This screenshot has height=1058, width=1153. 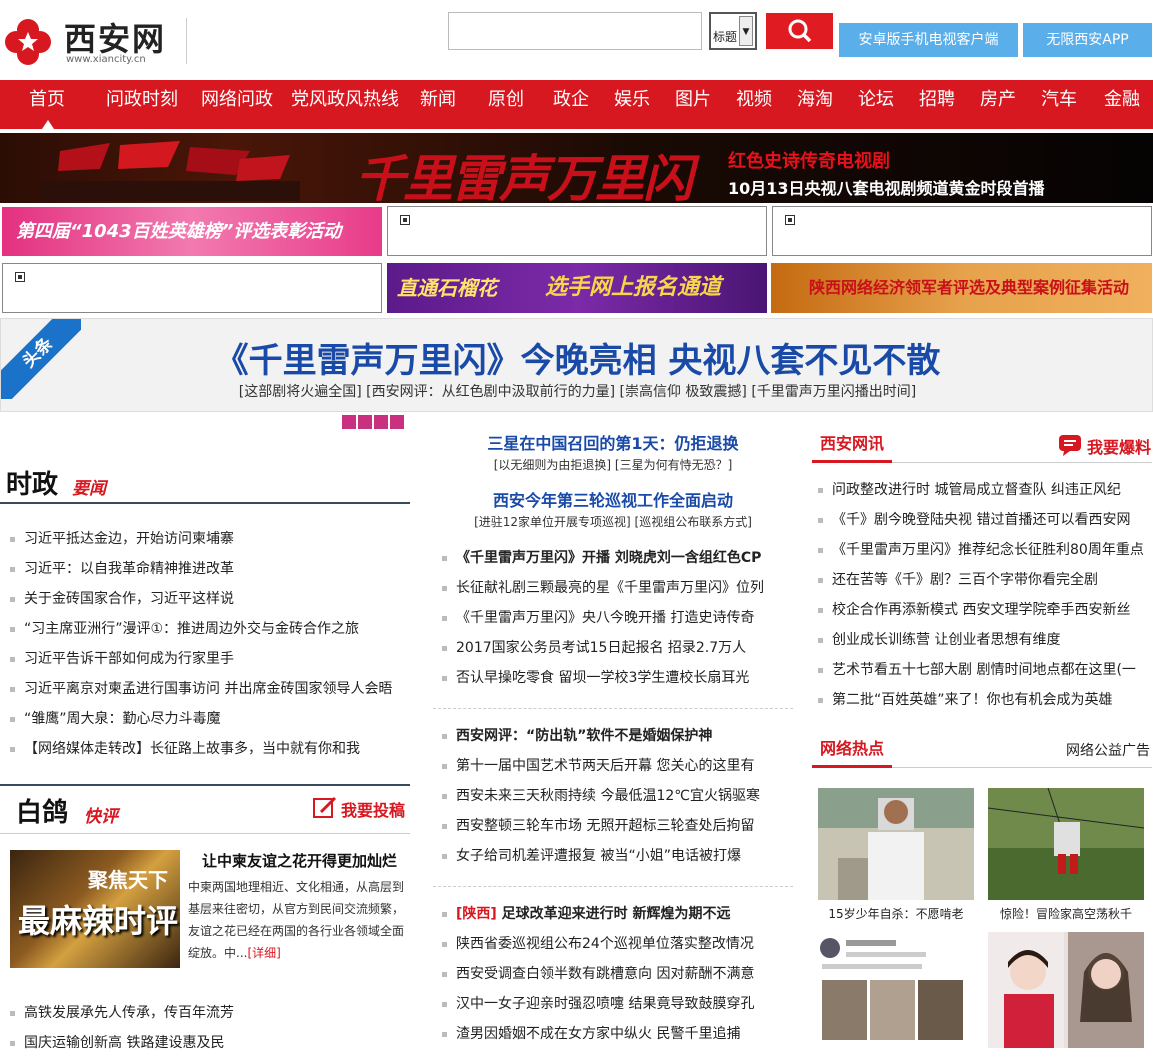 I want to click on ad-registration: 直通石榴花 选手网上报名通道, so click(x=577, y=288).